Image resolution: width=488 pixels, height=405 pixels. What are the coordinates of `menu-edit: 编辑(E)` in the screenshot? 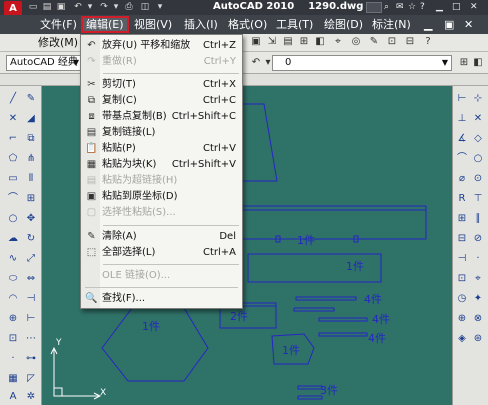 It's located at (105, 24).